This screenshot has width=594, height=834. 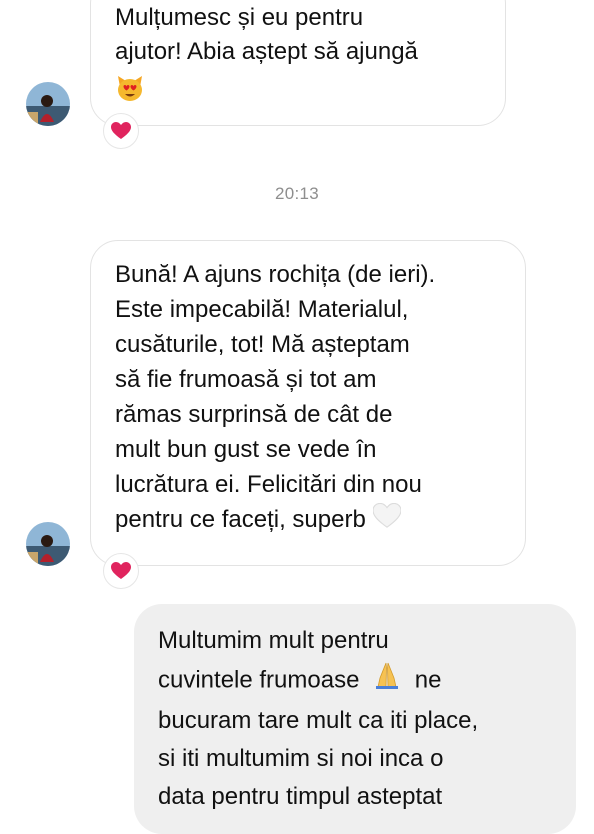 What do you see at coordinates (240, 519) in the screenshot?
I see `message-text-fragment: pentru ce faceți, superb` at bounding box center [240, 519].